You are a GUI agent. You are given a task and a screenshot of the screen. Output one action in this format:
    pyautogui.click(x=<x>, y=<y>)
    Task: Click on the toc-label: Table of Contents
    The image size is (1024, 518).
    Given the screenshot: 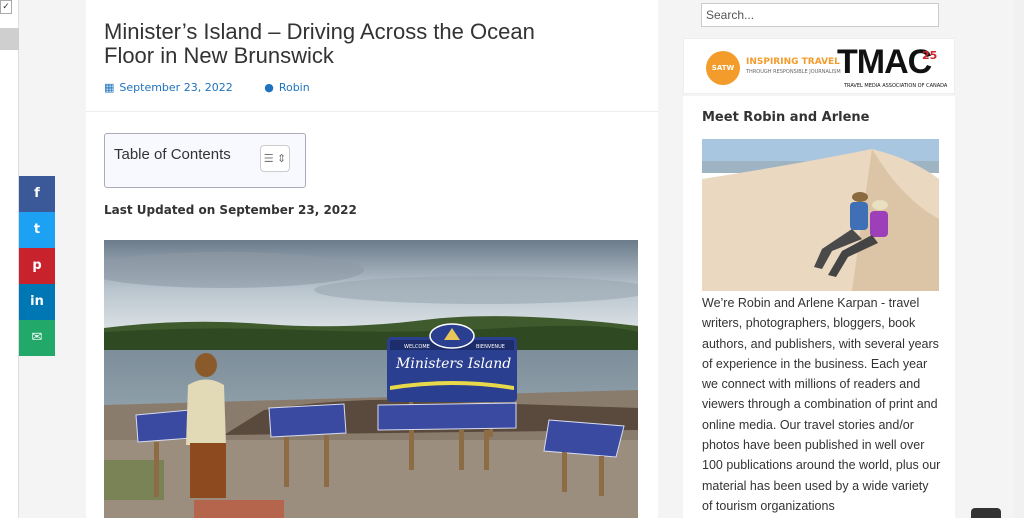 What is the action you would take?
    pyautogui.click(x=172, y=154)
    